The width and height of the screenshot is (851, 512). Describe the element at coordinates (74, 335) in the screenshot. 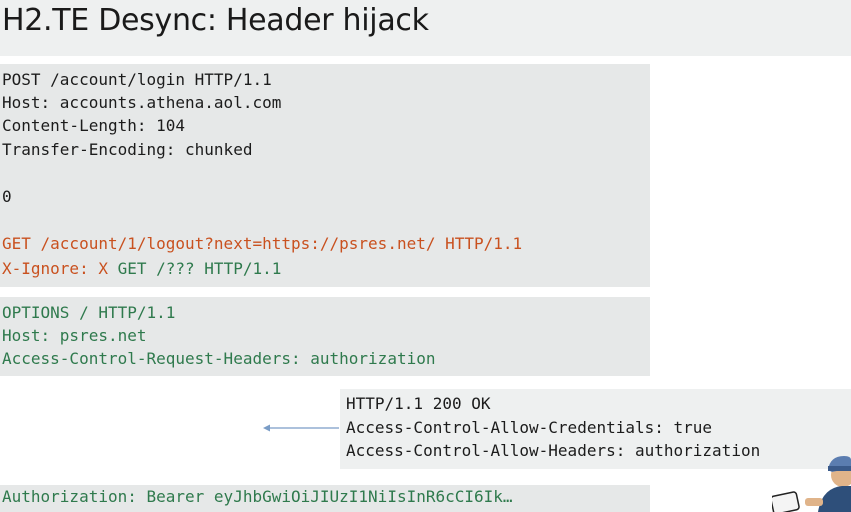

I see `request-2-line: Host: psres.net` at that location.